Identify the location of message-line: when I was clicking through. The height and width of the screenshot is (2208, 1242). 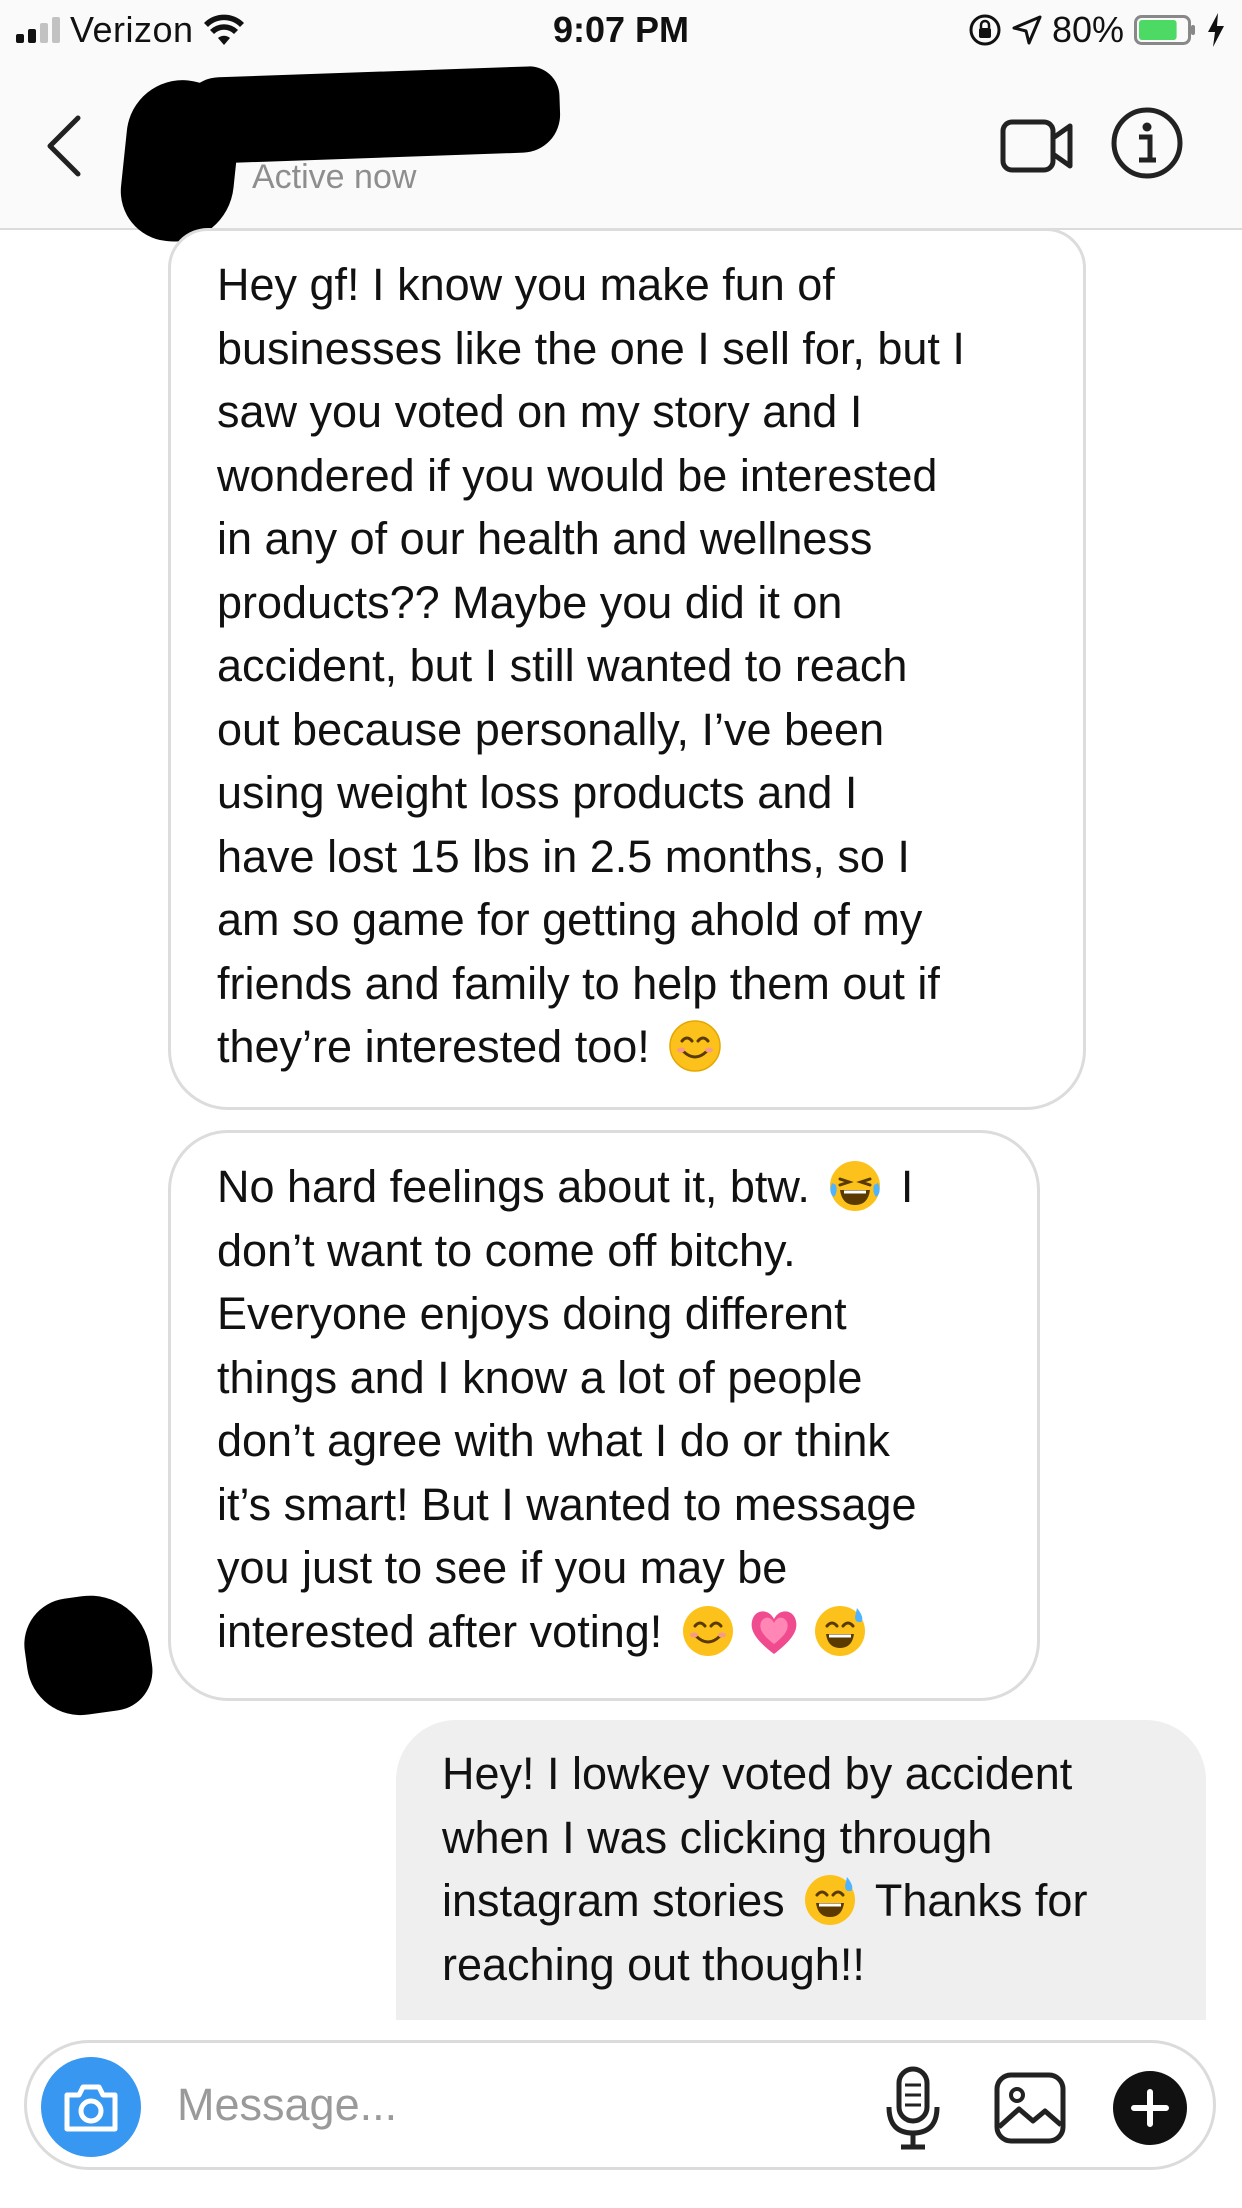
(717, 1837).